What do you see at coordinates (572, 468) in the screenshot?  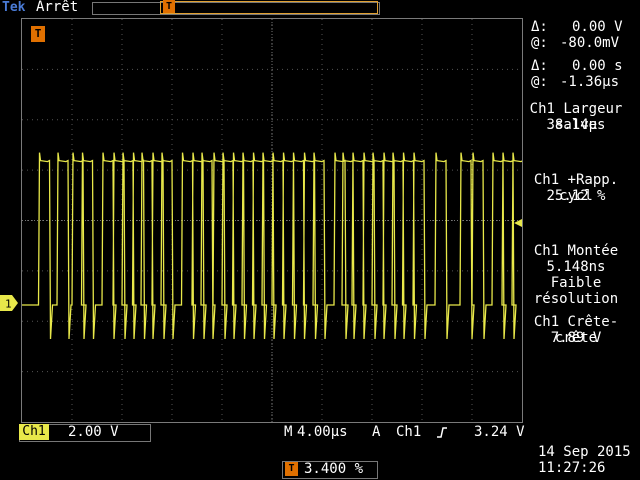 I see `time: 11:27:26` at bounding box center [572, 468].